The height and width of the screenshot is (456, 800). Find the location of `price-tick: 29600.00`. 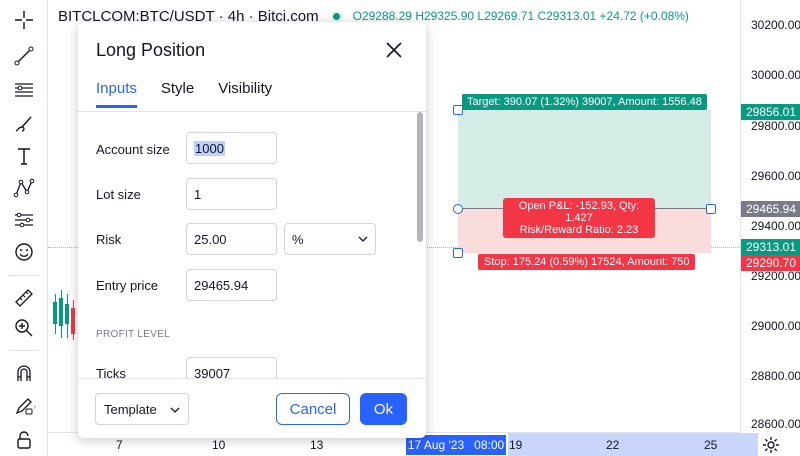

price-tick: 29600.00 is located at coordinates (775, 176).